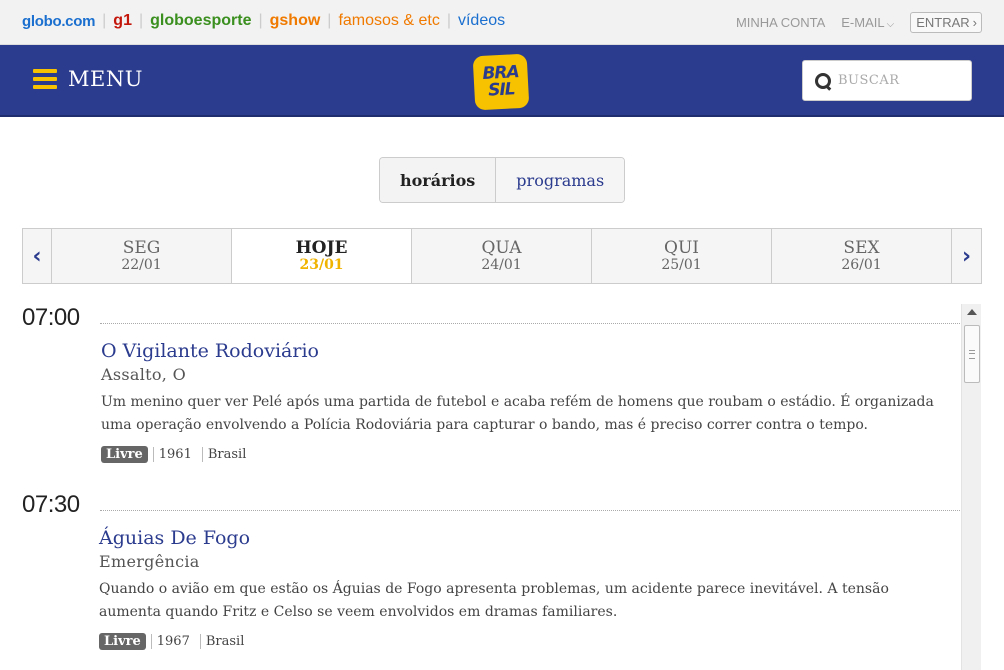  I want to click on day-name: QUI, so click(681, 248).